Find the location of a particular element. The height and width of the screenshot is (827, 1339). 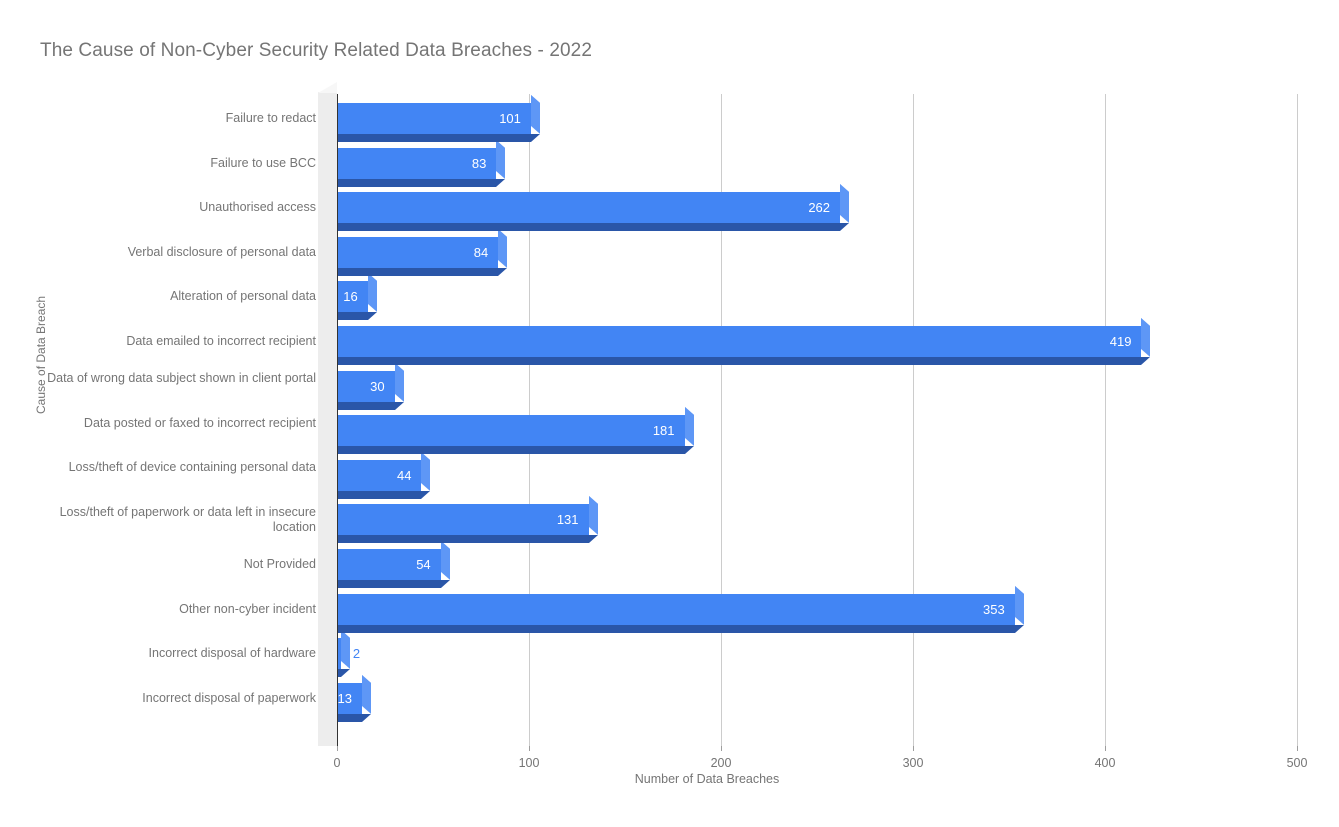

bar-row: 101 is located at coordinates (817, 118).